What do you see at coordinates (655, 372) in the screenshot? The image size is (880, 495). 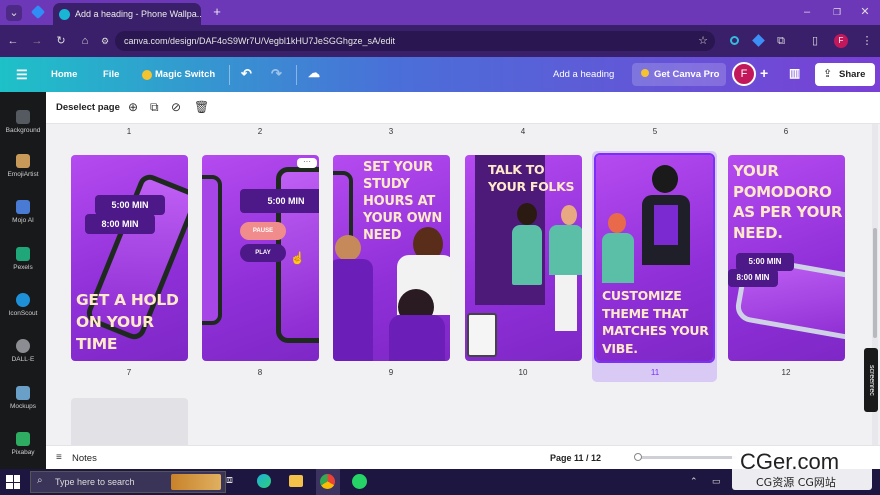 I see `page-number: 11` at bounding box center [655, 372].